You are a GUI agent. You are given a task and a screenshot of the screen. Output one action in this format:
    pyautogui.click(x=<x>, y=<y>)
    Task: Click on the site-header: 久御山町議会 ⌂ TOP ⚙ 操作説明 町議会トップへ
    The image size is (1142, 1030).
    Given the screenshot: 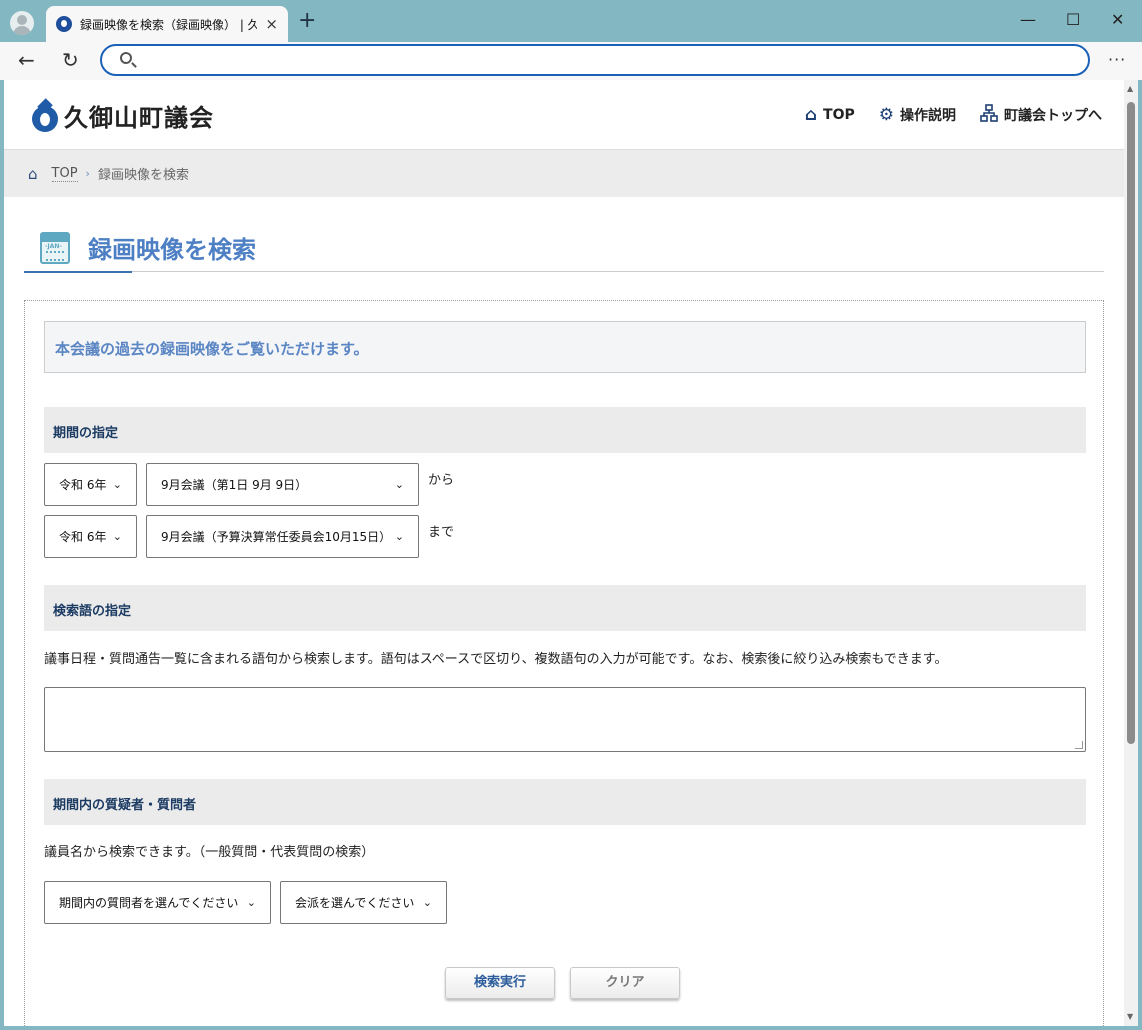 What is the action you would take?
    pyautogui.click(x=564, y=115)
    